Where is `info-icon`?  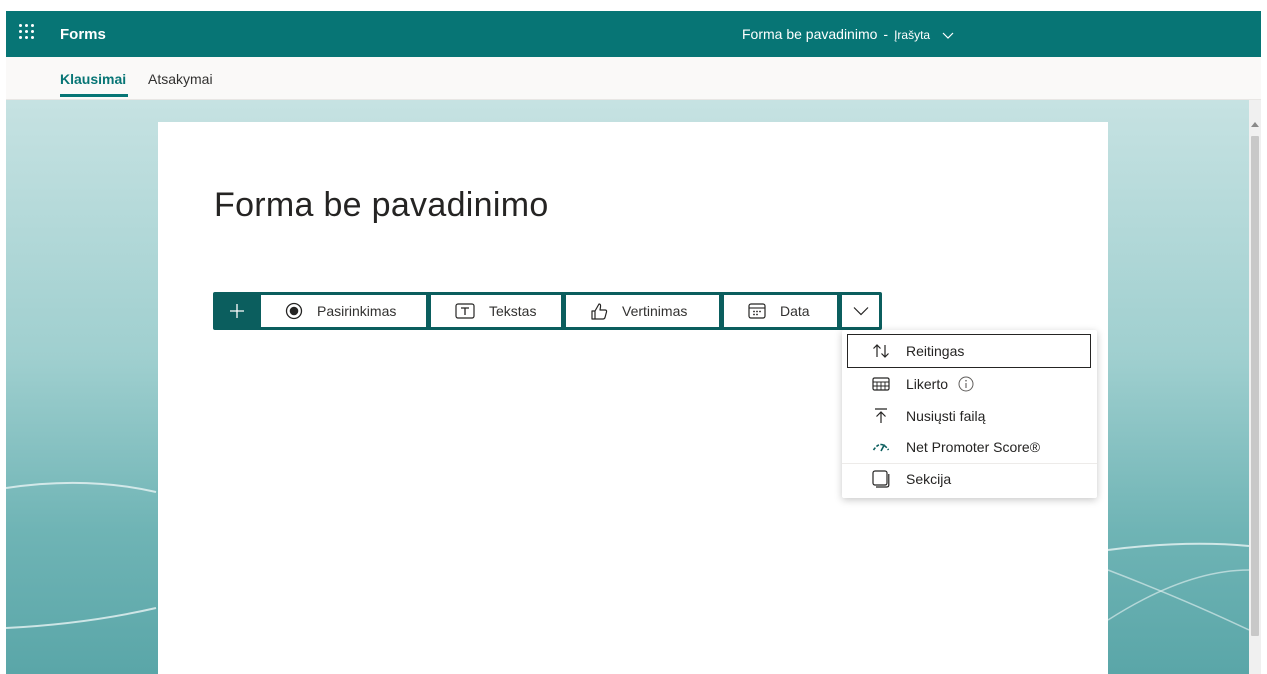
info-icon is located at coordinates (966, 384).